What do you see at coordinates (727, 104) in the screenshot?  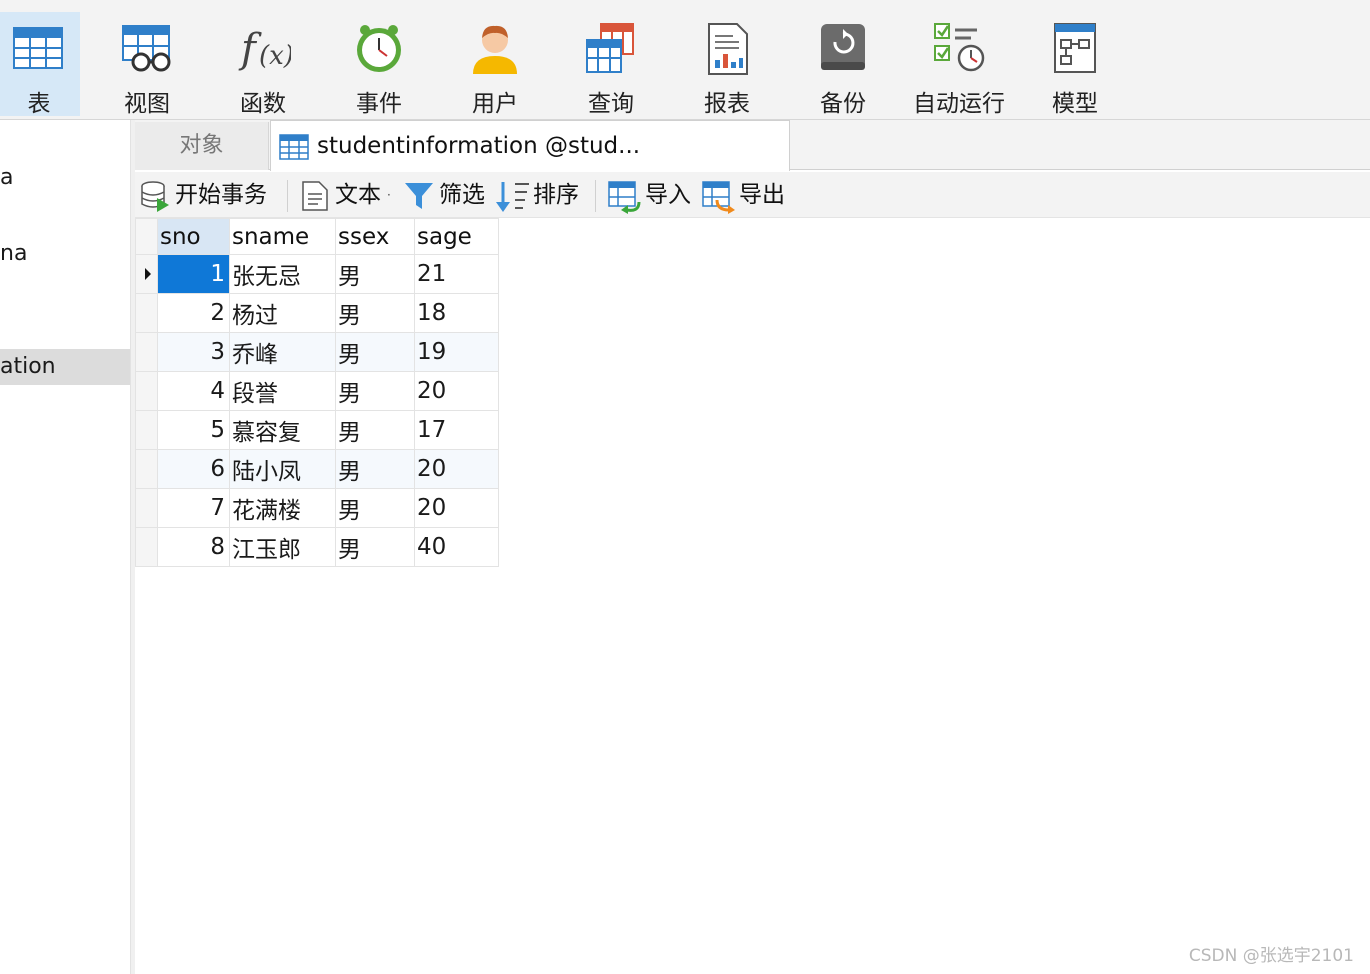 I see `ribbon-report-label: 报表` at bounding box center [727, 104].